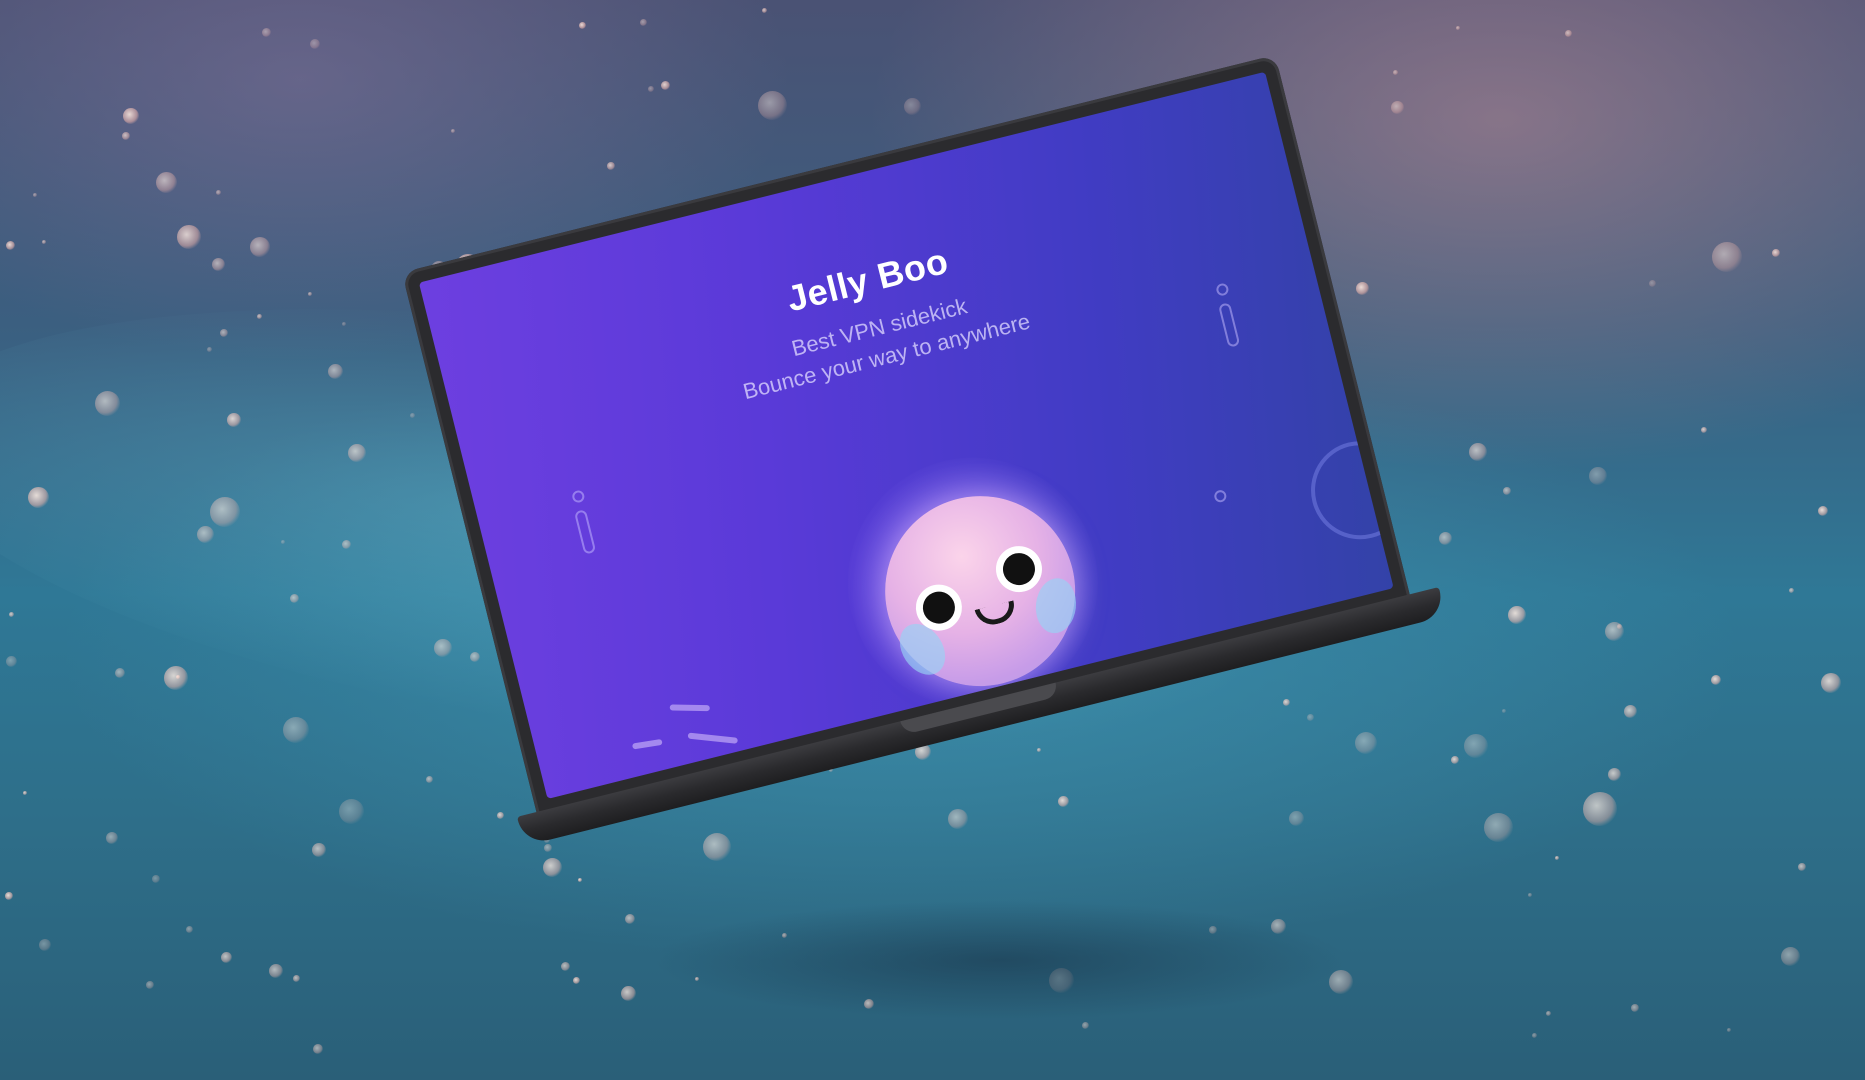  What do you see at coordinates (1220, 496) in the screenshot?
I see `deco-dot-small` at bounding box center [1220, 496].